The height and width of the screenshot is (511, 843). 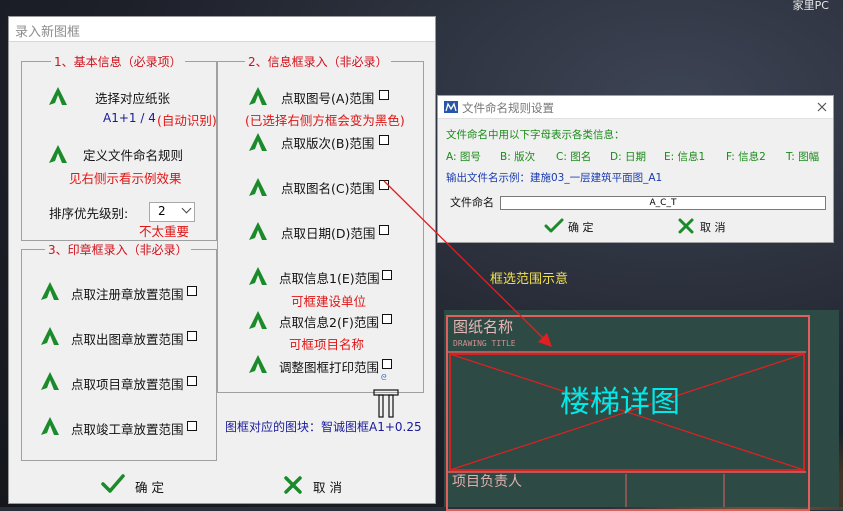 What do you see at coordinates (258, 96) in the screenshot?
I see `pick-number-icon` at bounding box center [258, 96].